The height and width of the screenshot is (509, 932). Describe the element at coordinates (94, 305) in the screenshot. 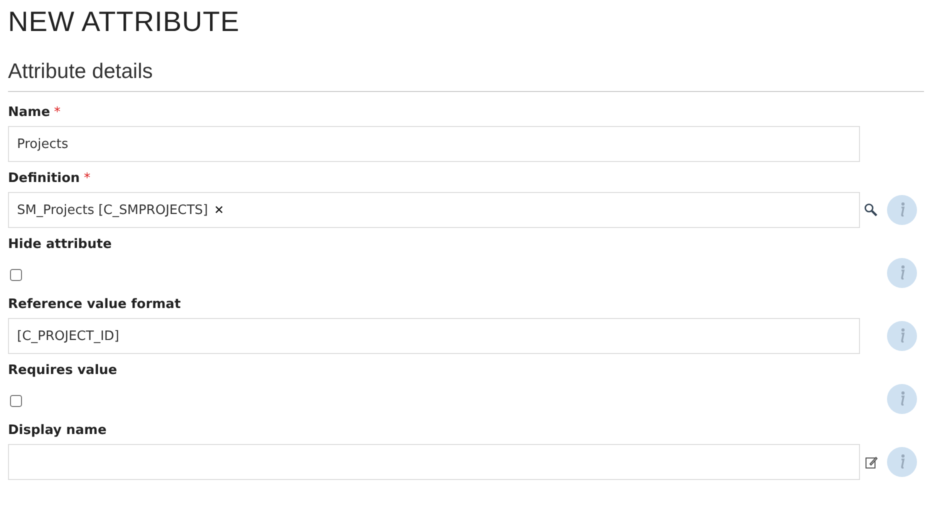

I see `field-label: Reference value format` at that location.